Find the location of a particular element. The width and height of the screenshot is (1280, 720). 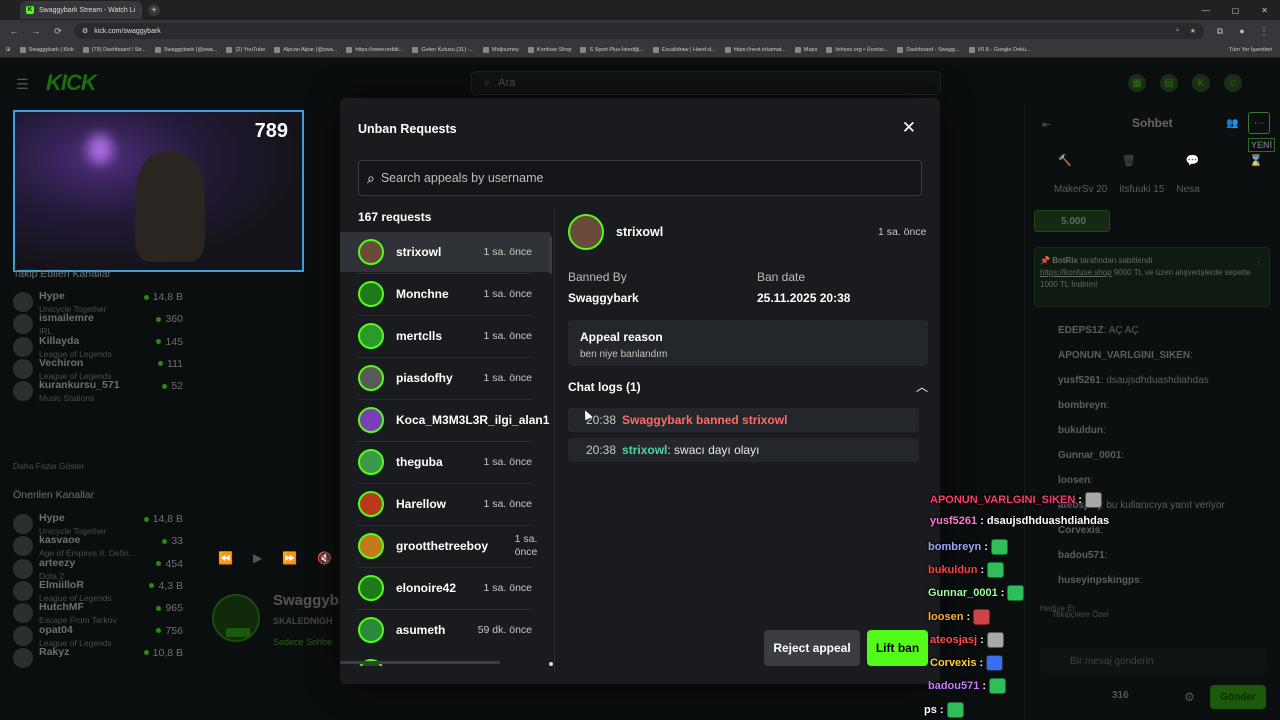

users-icon: 👥 is located at coordinates (1232, 123).